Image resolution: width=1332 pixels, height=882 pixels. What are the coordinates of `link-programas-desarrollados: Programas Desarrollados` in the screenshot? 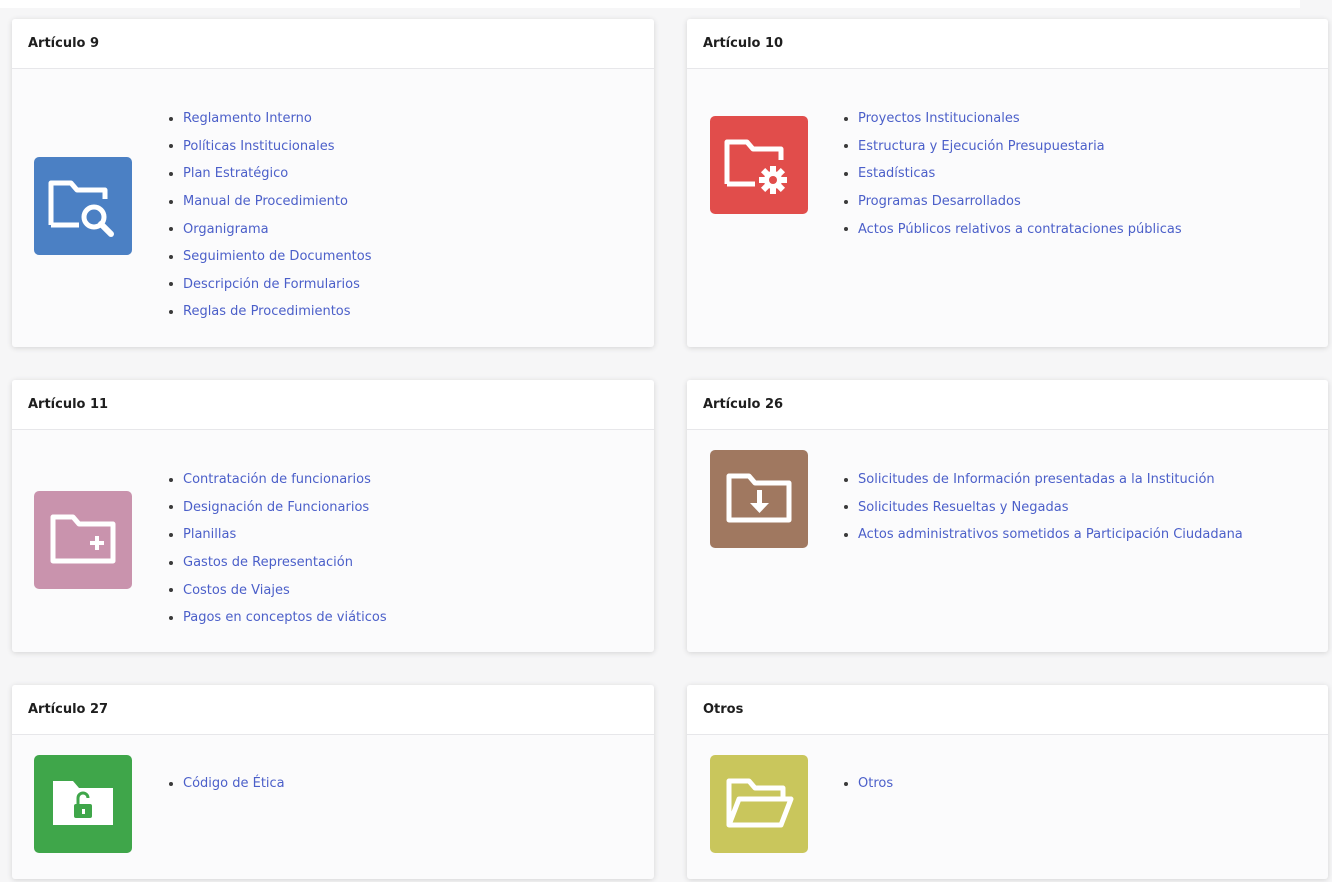 It's located at (939, 201).